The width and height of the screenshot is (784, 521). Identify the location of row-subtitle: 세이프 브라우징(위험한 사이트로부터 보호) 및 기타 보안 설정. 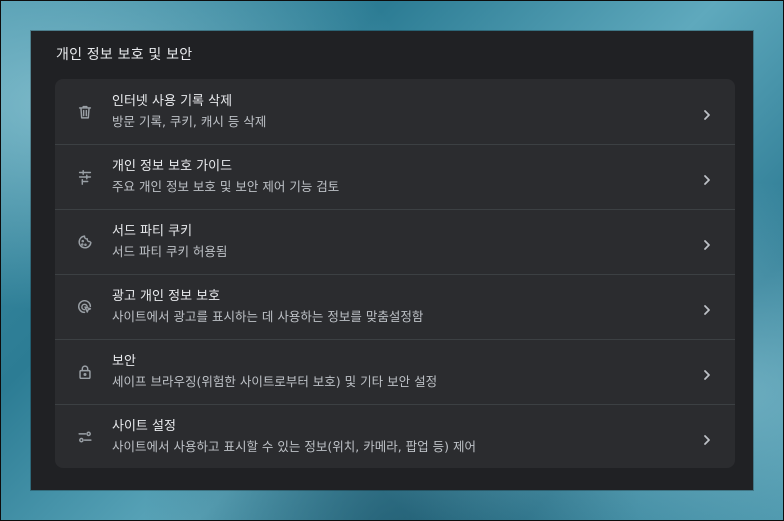
(275, 381).